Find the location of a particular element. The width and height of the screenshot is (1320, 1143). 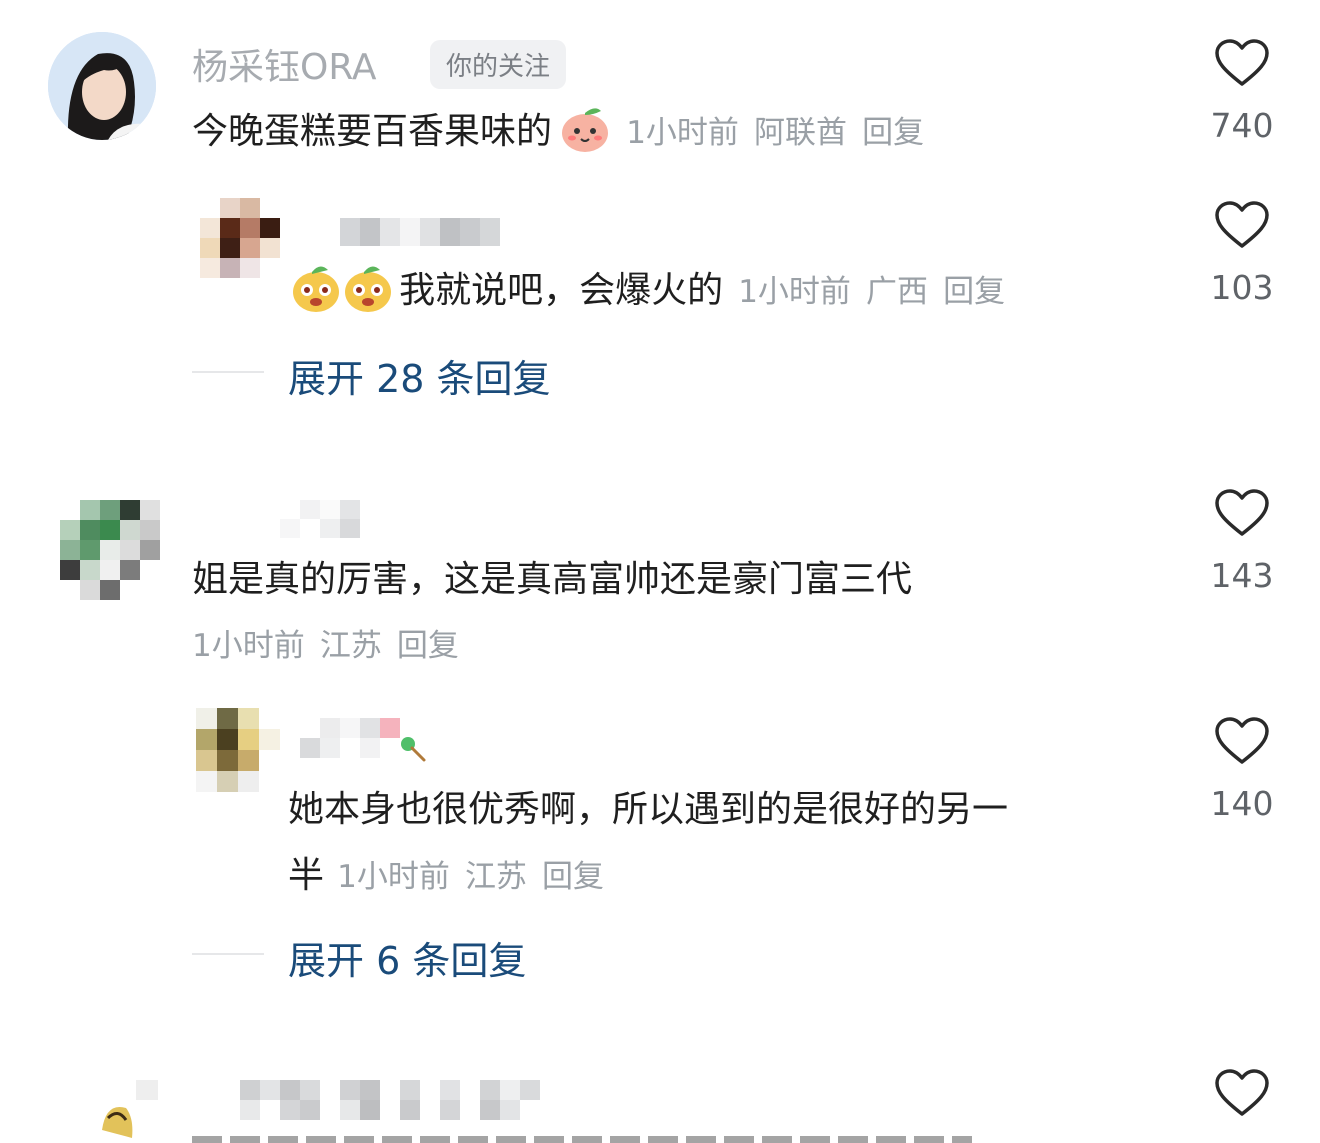

like-count: 103 is located at coordinates (1242, 287).